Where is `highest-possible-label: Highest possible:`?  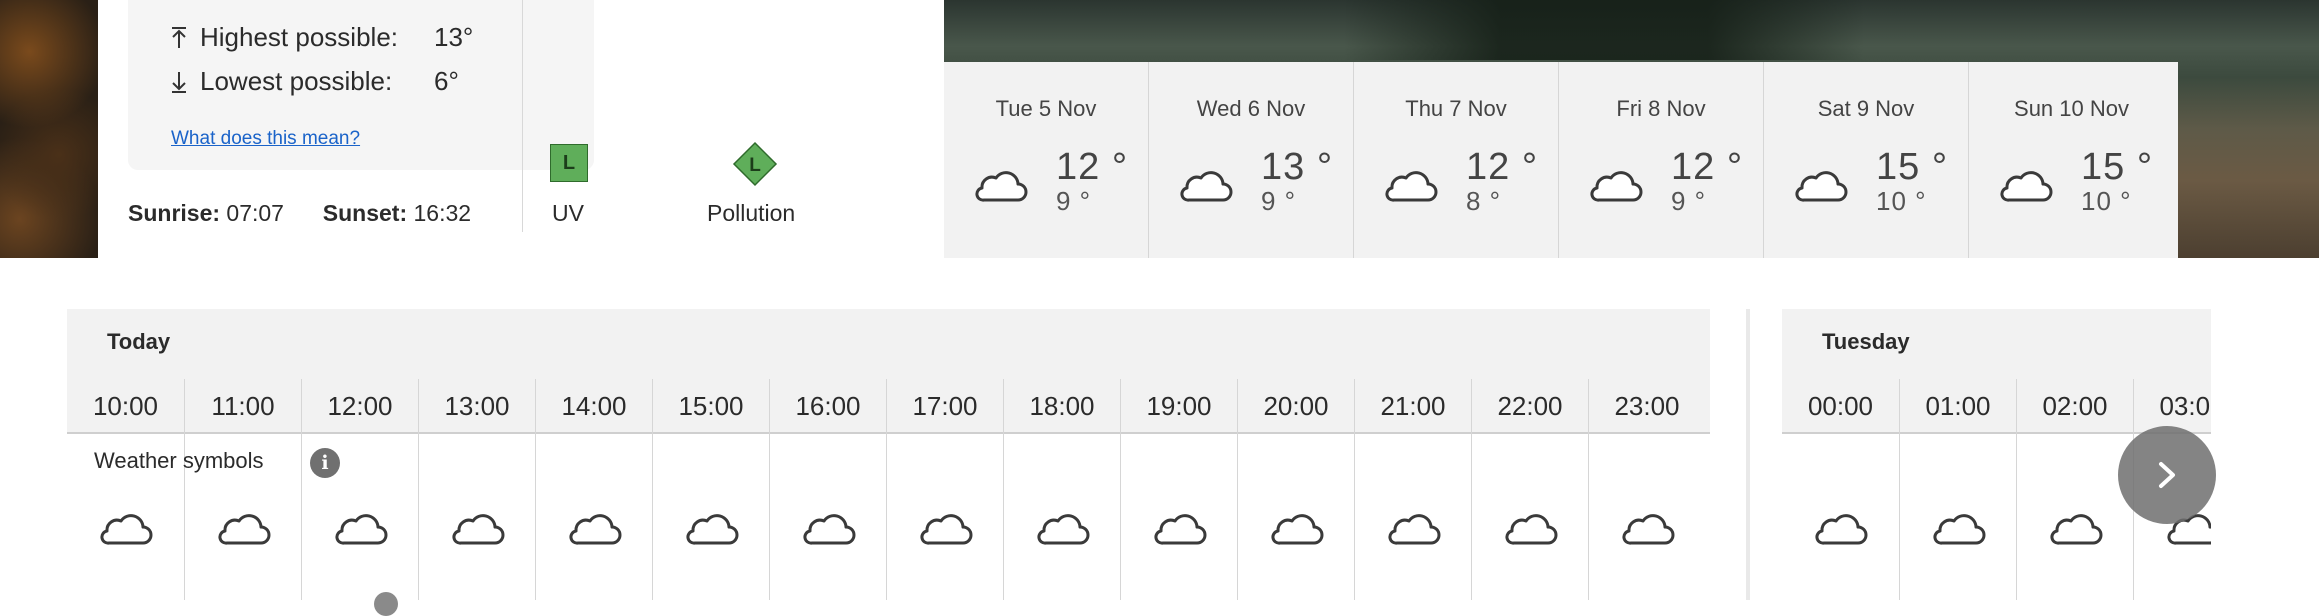
highest-possible-label: Highest possible: is located at coordinates (299, 37).